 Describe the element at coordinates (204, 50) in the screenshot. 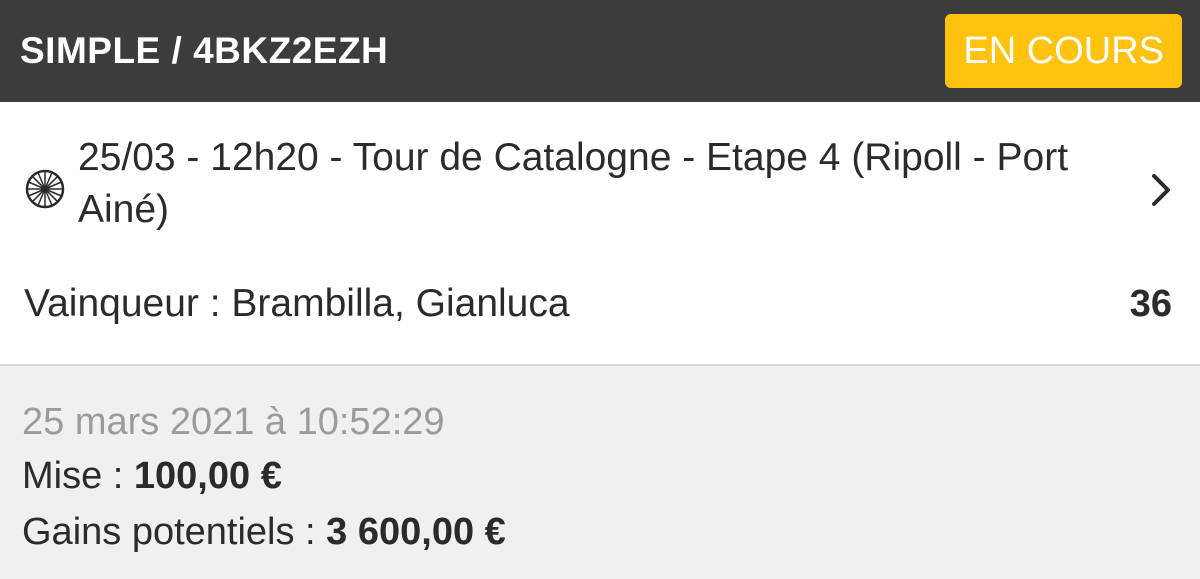

I see `bet-title: SIMPLE / 4BKZ2EZH` at that location.